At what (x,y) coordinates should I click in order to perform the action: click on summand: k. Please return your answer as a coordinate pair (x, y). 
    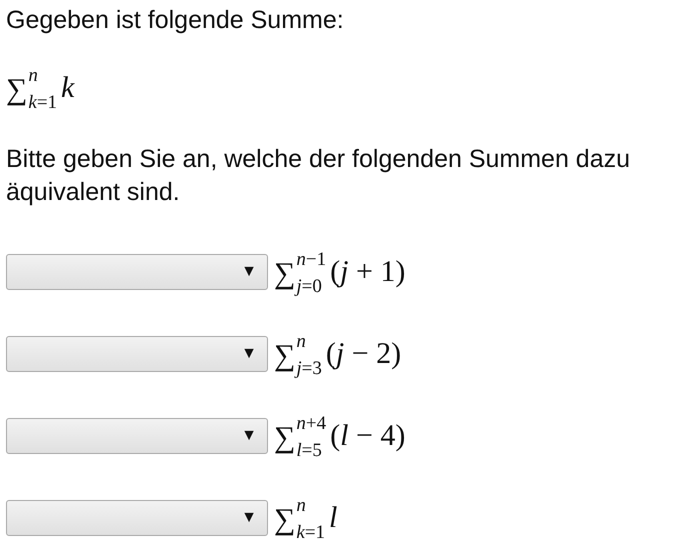
    Looking at the image, I should click on (67, 88).